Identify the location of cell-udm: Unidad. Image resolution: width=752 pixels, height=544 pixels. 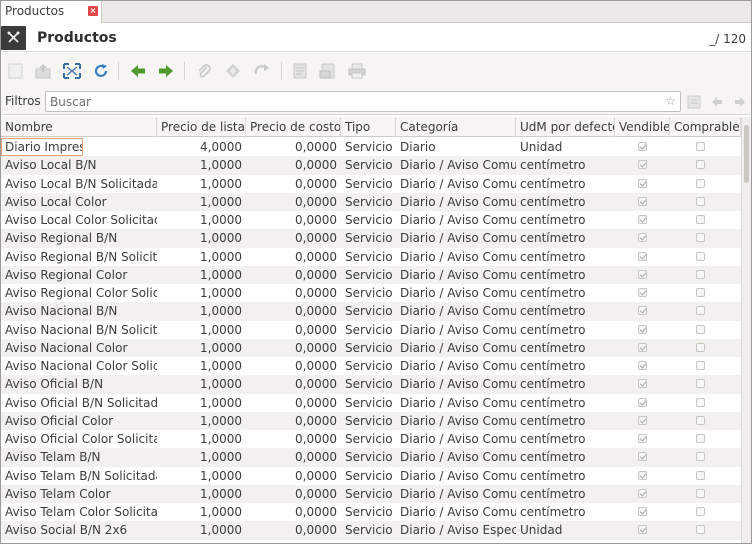
(565, 530).